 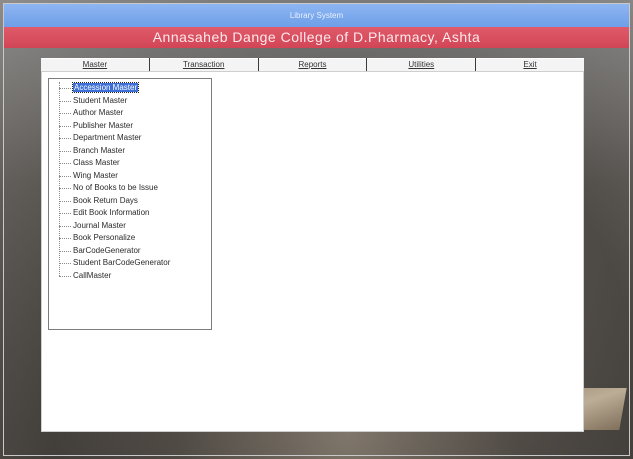 I want to click on menu-item-label: Wing Master, so click(x=95, y=175).